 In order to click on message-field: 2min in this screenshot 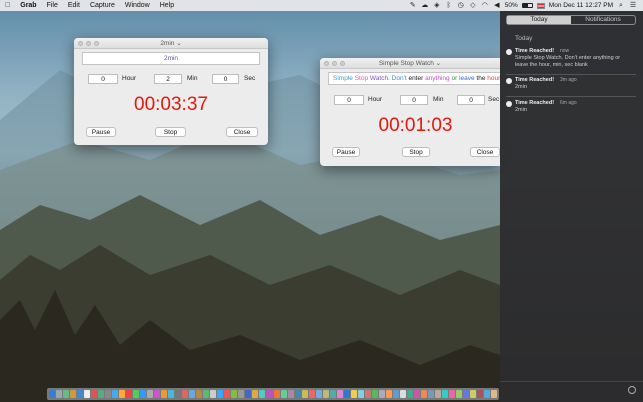, I will do `click(171, 58)`.